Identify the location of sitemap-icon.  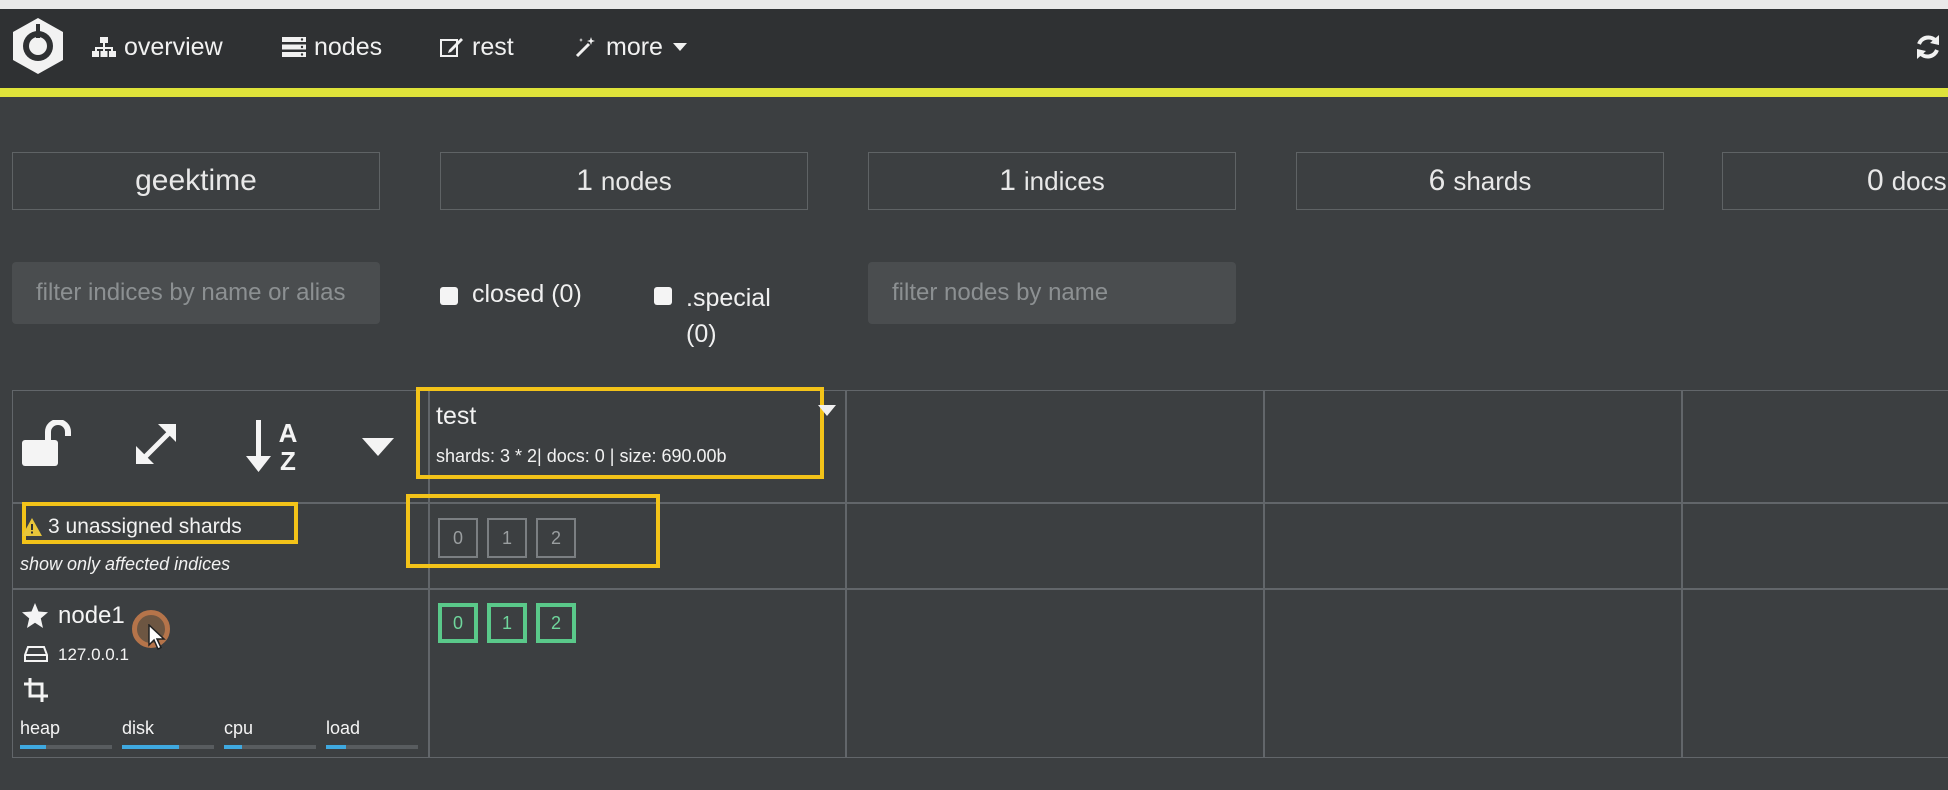
(104, 47).